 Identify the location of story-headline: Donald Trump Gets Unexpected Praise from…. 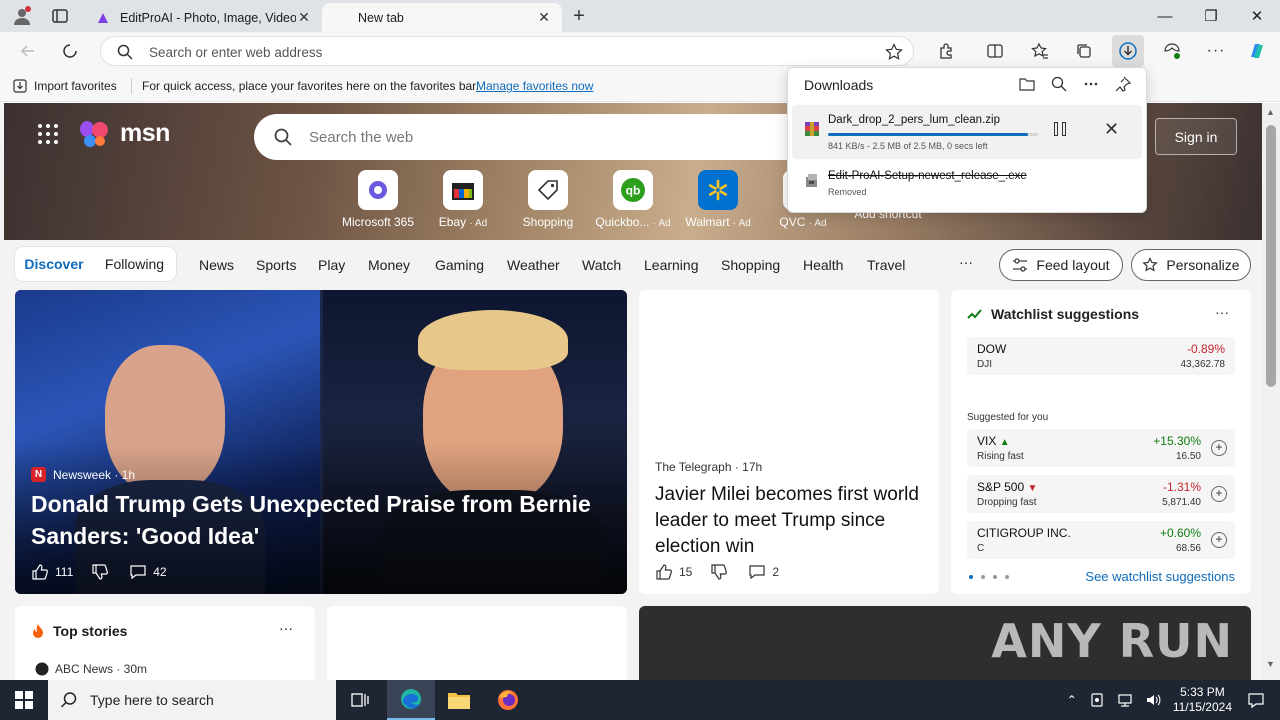
(321, 520).